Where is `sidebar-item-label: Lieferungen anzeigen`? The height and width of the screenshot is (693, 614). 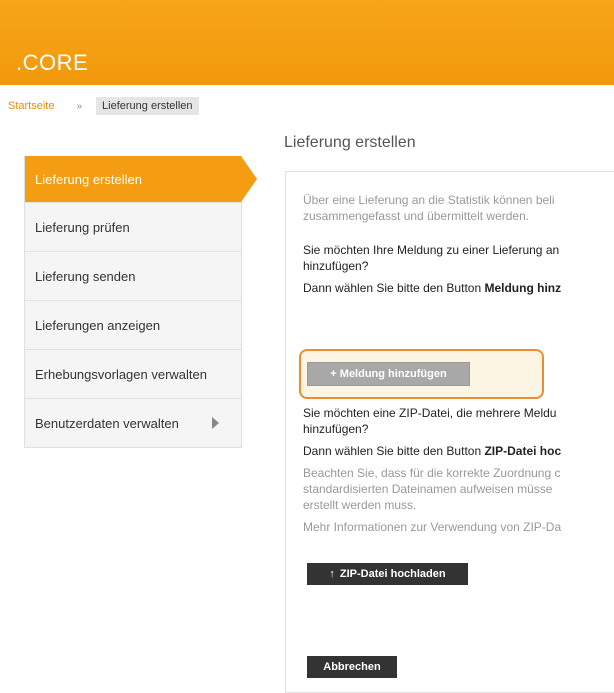 sidebar-item-label: Lieferungen anzeigen is located at coordinates (98, 325).